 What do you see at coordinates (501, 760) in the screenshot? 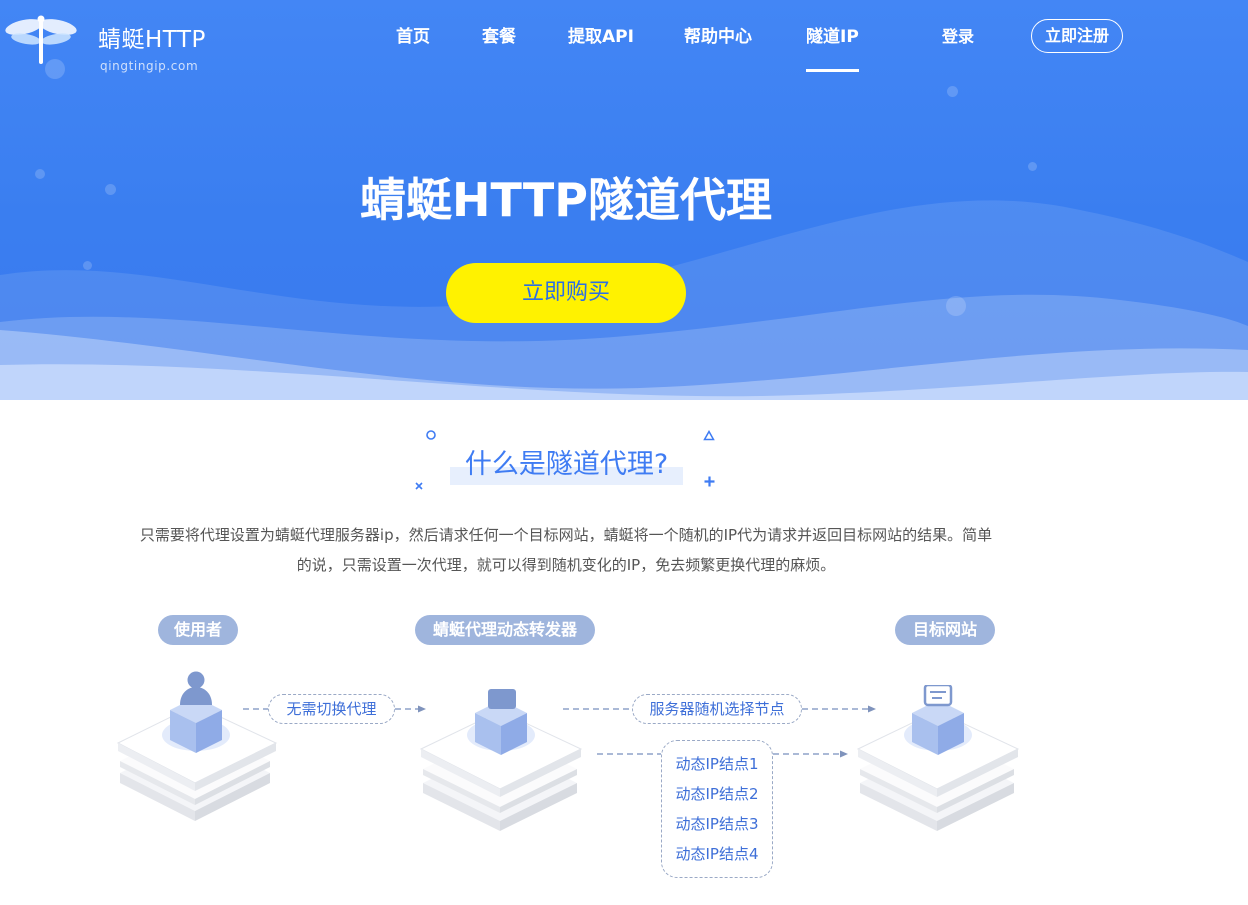
I see `forwarder-server-illustration` at bounding box center [501, 760].